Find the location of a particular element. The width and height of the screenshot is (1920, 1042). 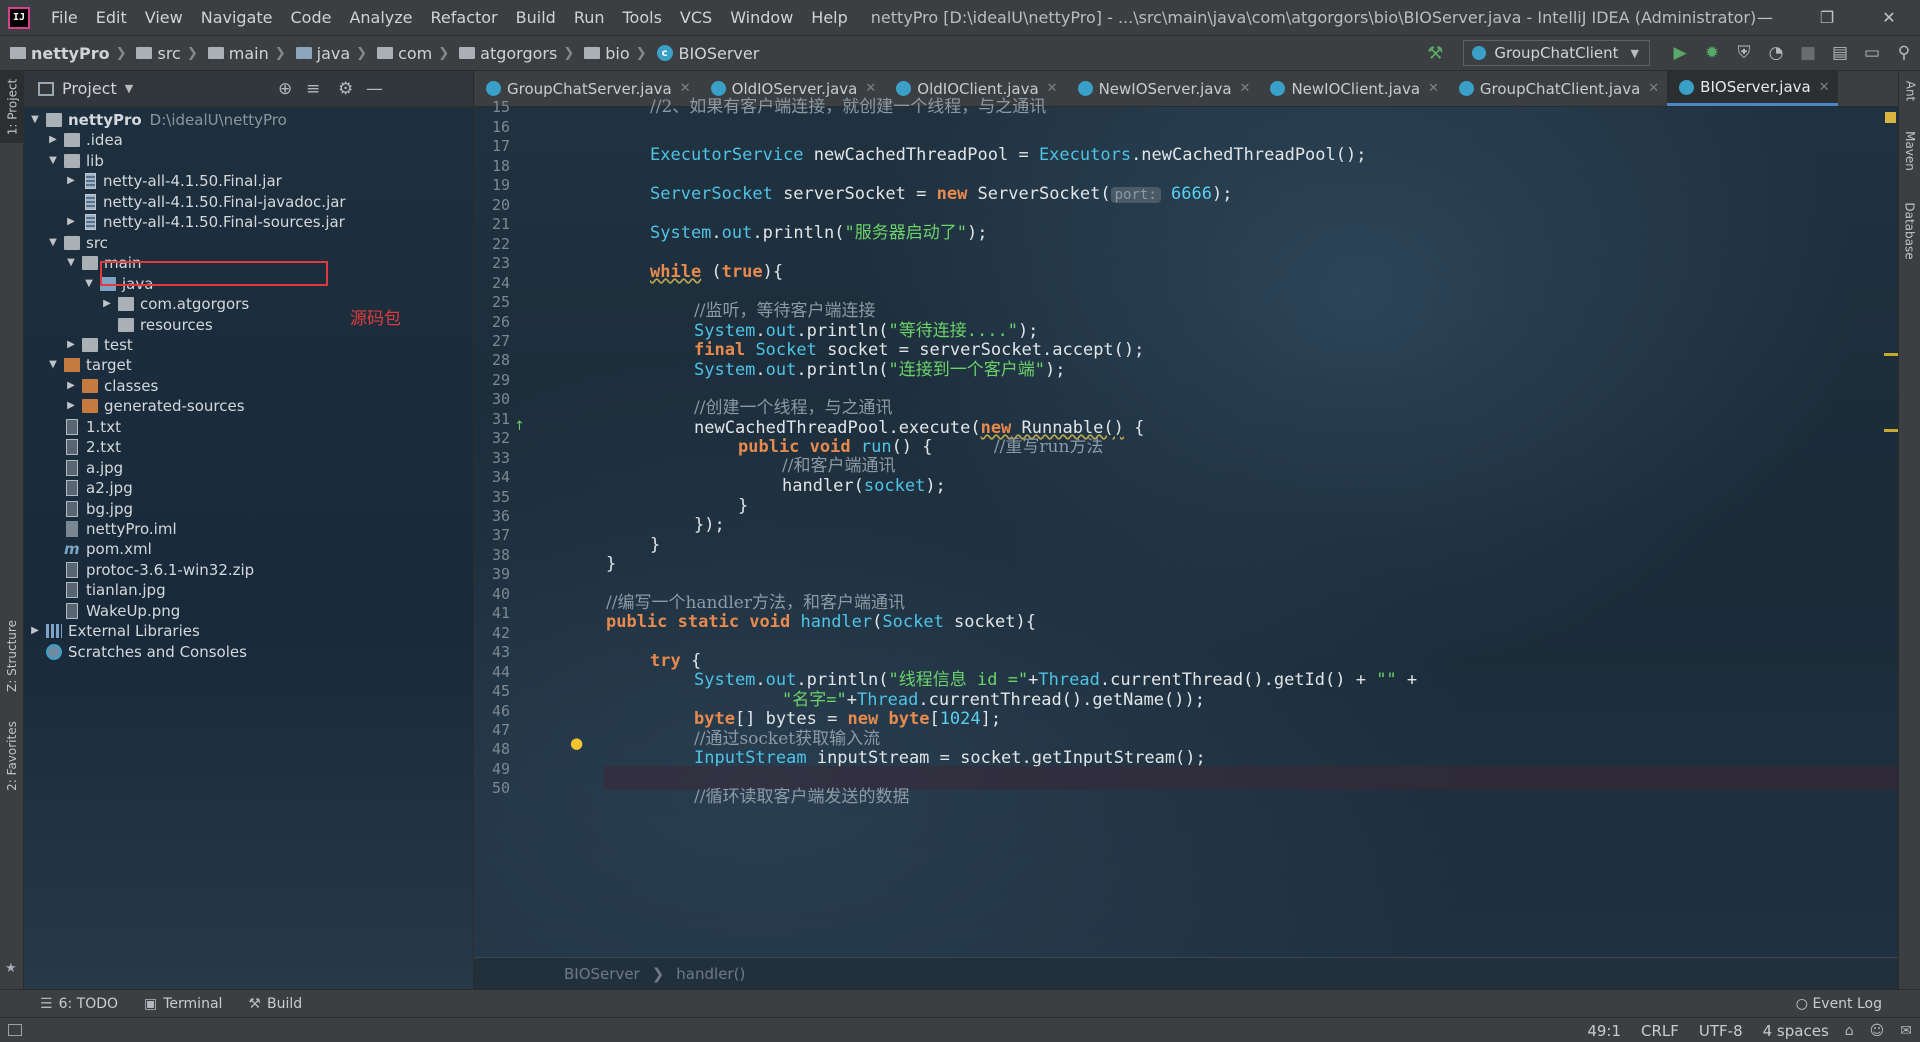

line-number: 50 is located at coordinates (492, 788).